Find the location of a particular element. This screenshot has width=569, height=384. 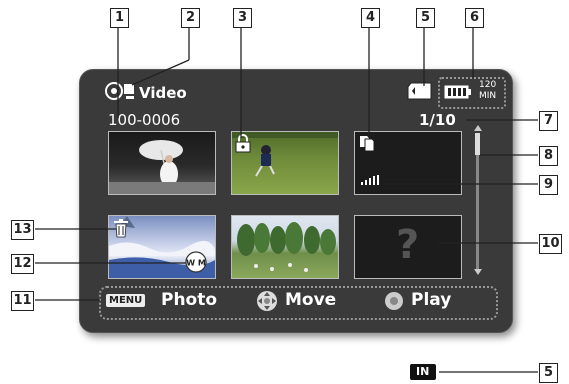

callout-7: 7 is located at coordinates (548, 121).